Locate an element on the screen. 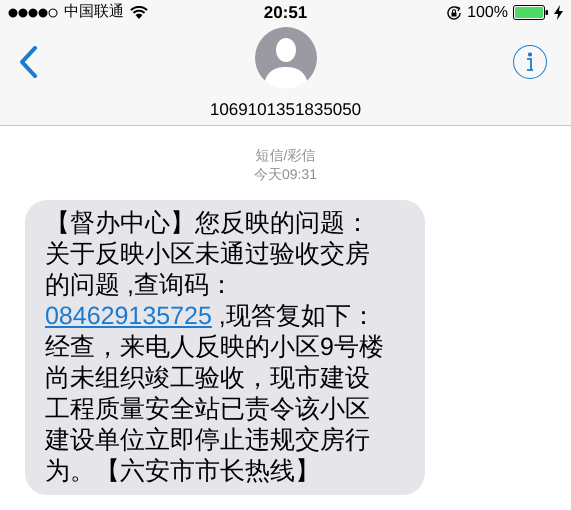 Image resolution: width=571 pixels, height=510 pixels. back-chevron-icon is located at coordinates (28, 62).